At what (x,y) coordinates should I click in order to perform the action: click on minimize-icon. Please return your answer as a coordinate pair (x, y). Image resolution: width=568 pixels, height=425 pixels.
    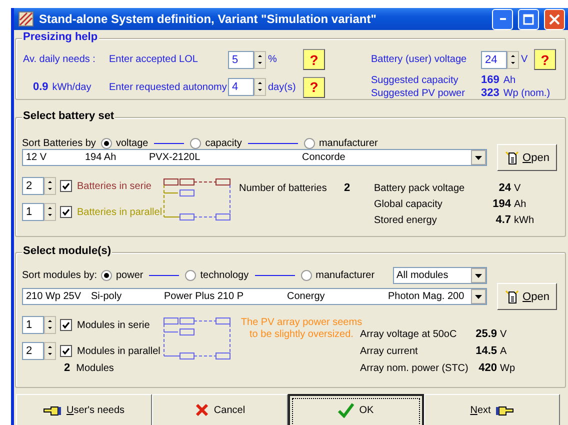
    Looking at the image, I should click on (503, 19).